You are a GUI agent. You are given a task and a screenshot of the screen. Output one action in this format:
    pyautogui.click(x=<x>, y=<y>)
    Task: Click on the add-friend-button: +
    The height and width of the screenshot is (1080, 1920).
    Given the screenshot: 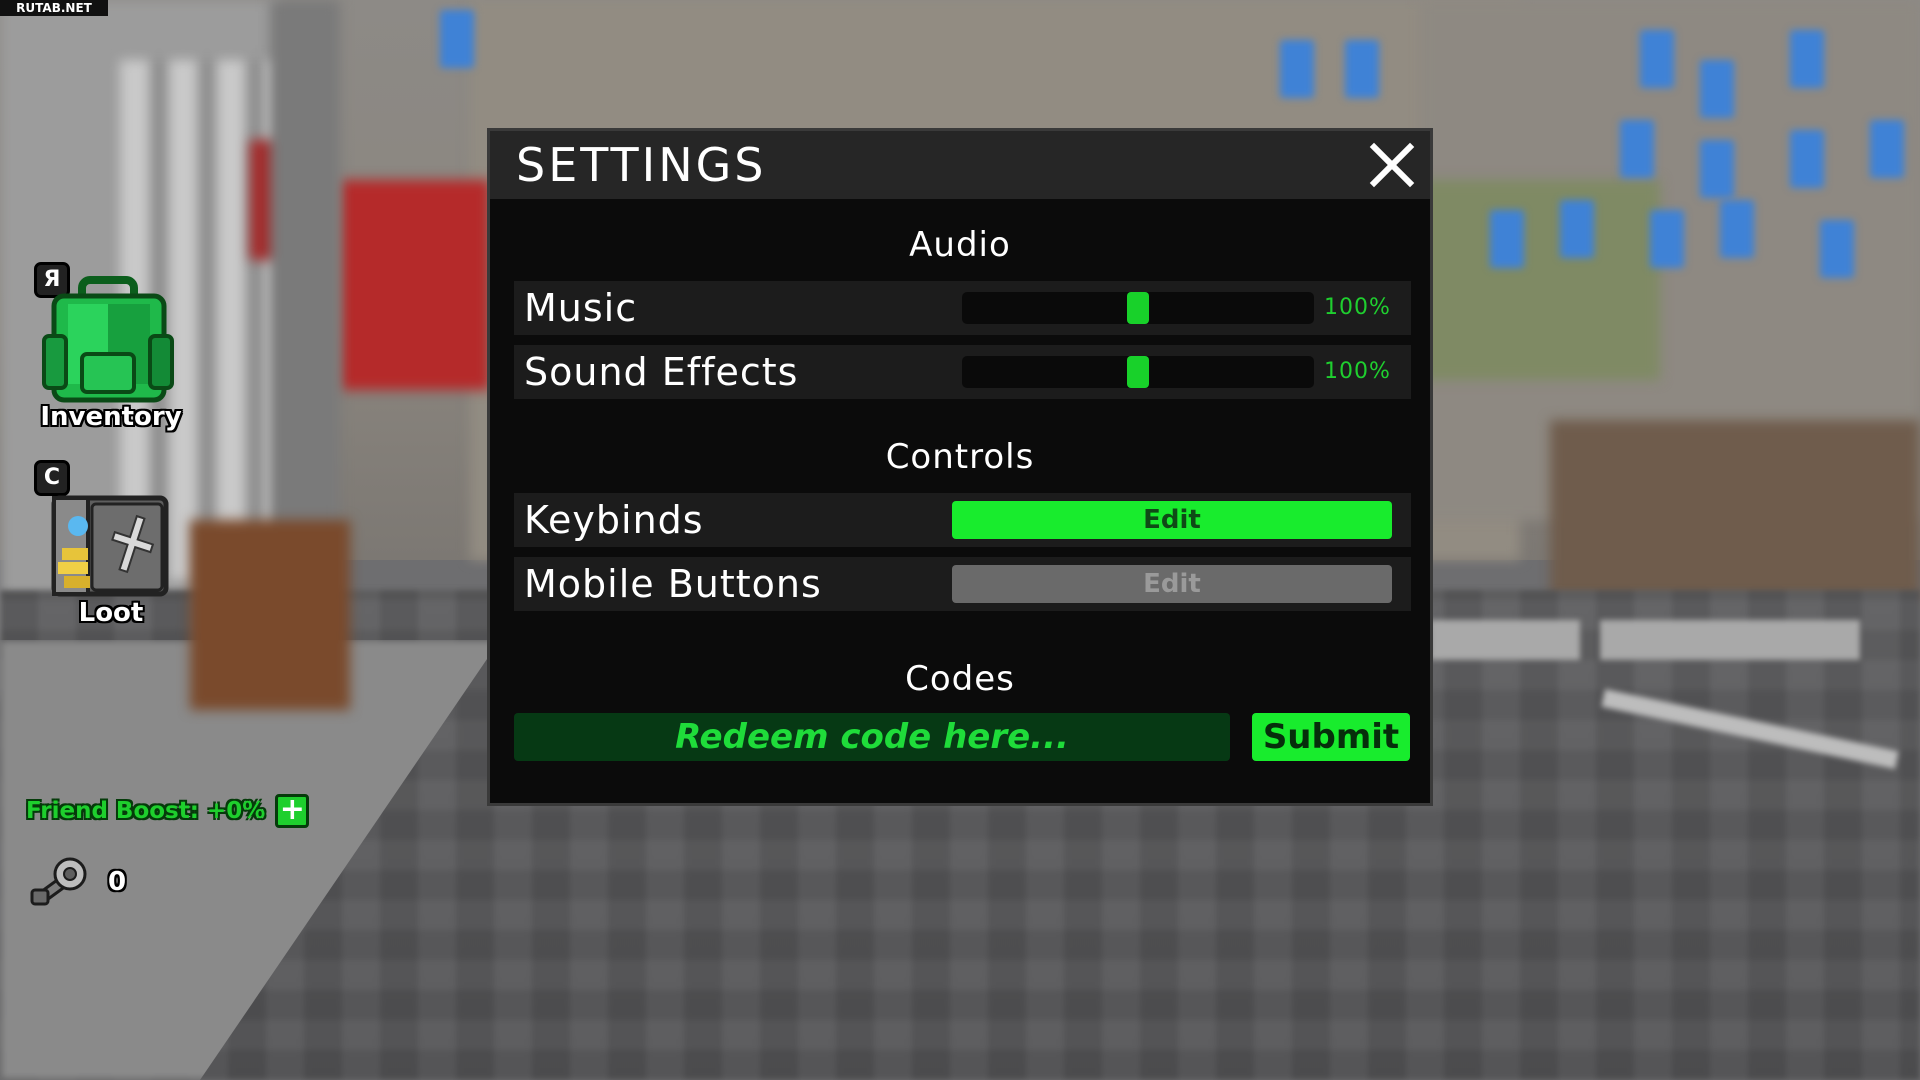 What is the action you would take?
    pyautogui.click(x=292, y=811)
    